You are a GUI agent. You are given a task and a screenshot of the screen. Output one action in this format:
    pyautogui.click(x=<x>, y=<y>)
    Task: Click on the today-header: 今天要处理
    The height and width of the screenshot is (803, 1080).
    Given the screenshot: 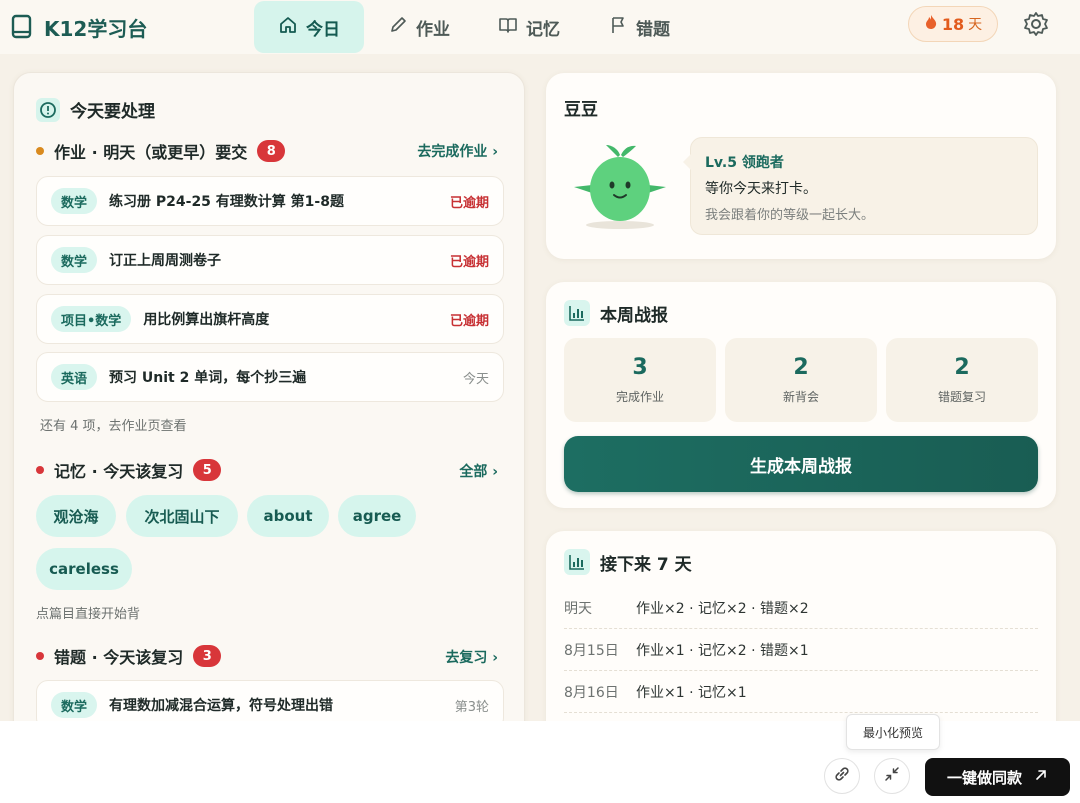 What is the action you would take?
    pyautogui.click(x=95, y=109)
    